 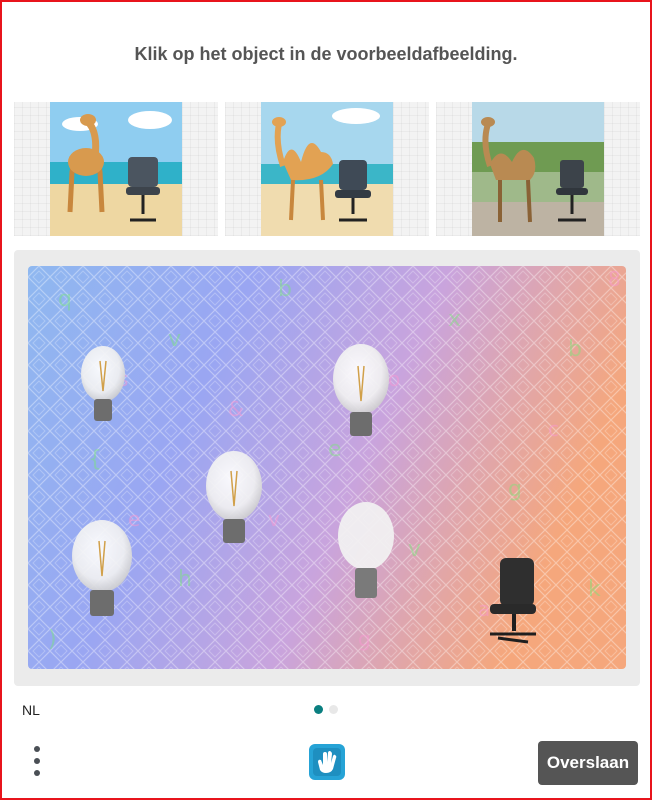 I want to click on language-selector: NL, so click(x=31, y=710).